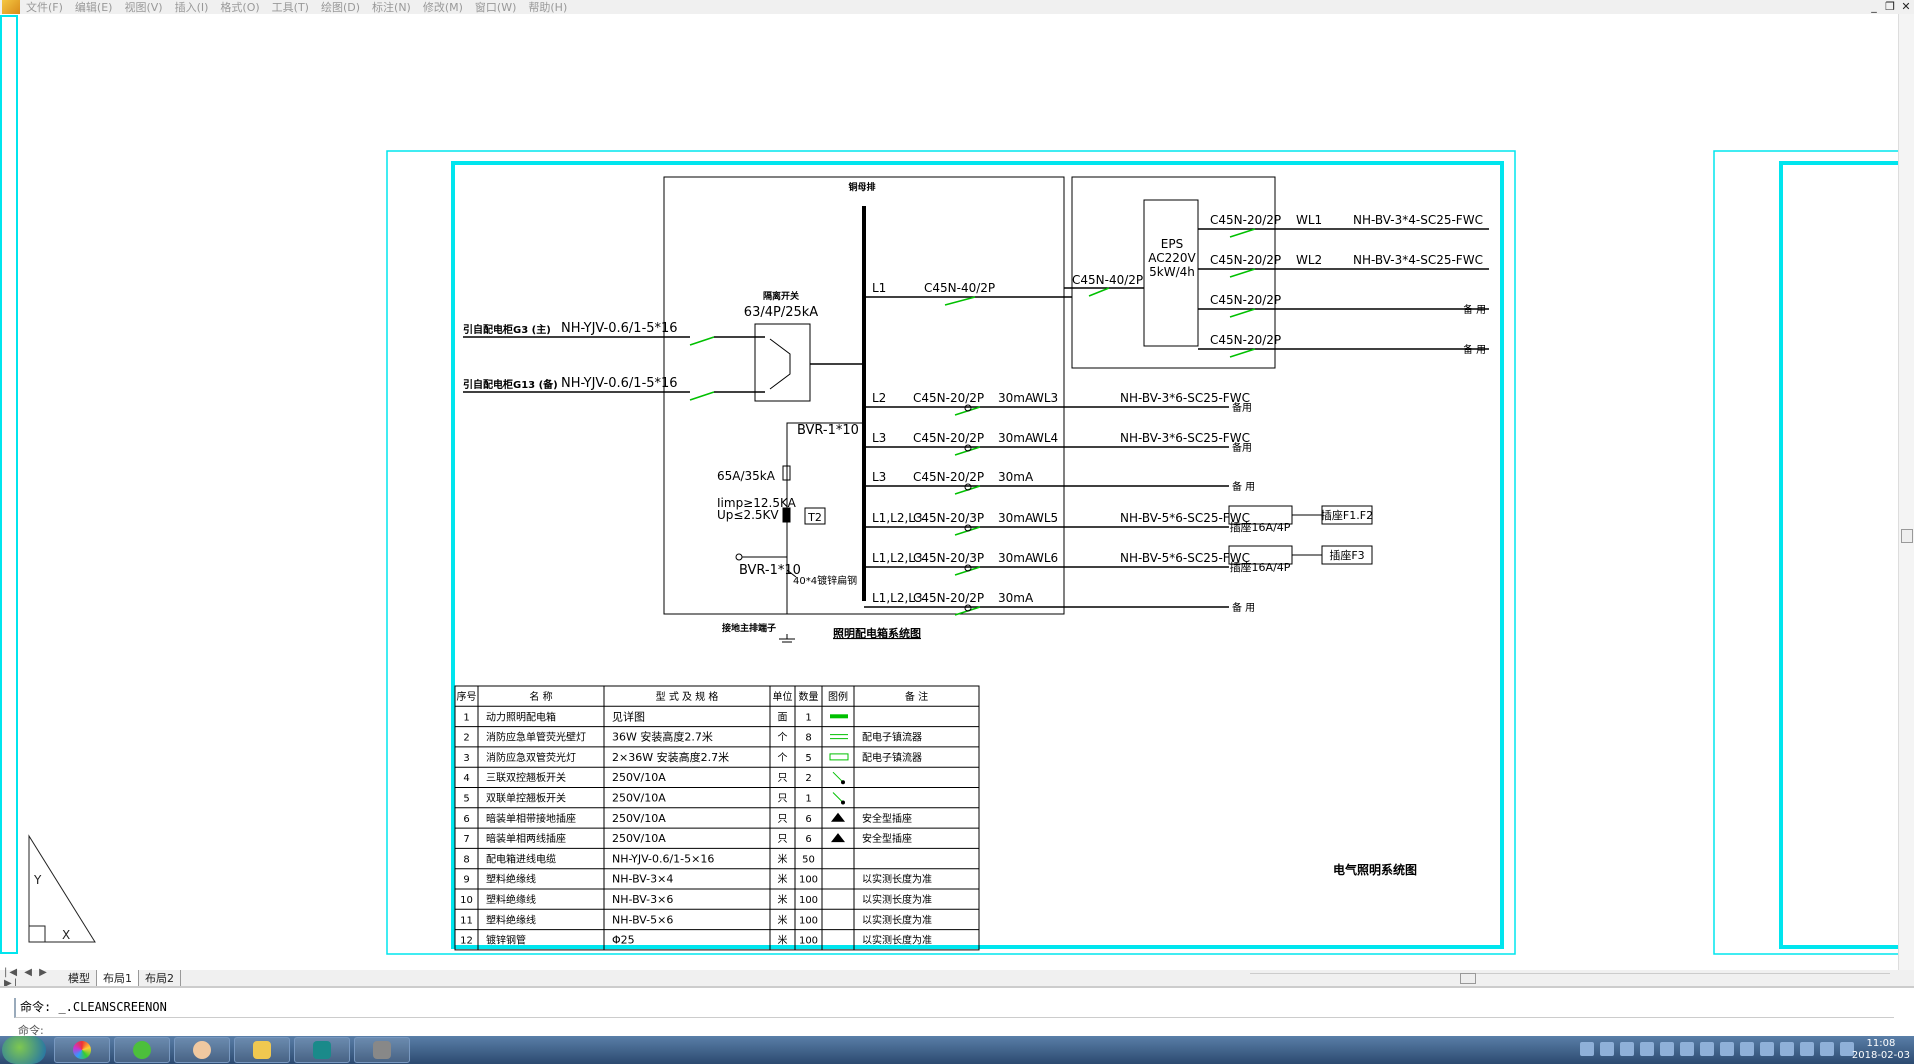  I want to click on spd-wire-1: BVR-1*10, so click(828, 430).